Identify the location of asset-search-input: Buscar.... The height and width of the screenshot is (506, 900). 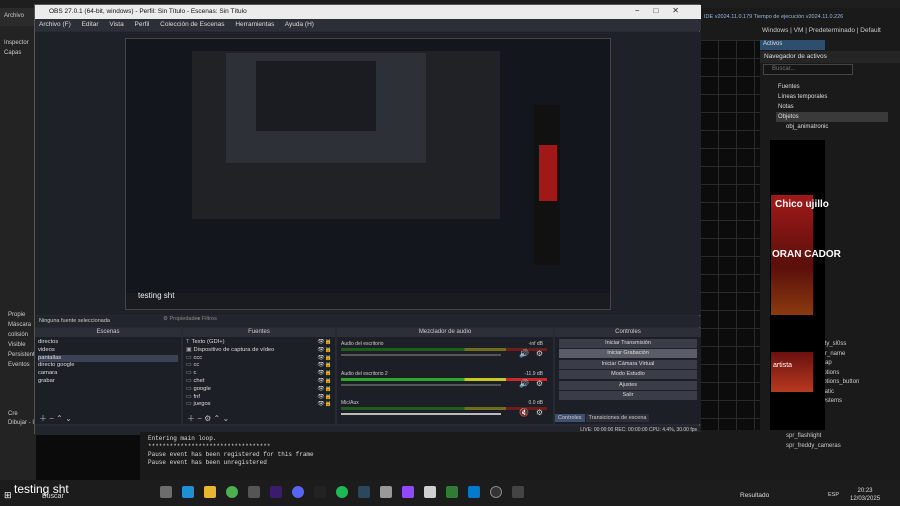
(808, 69).